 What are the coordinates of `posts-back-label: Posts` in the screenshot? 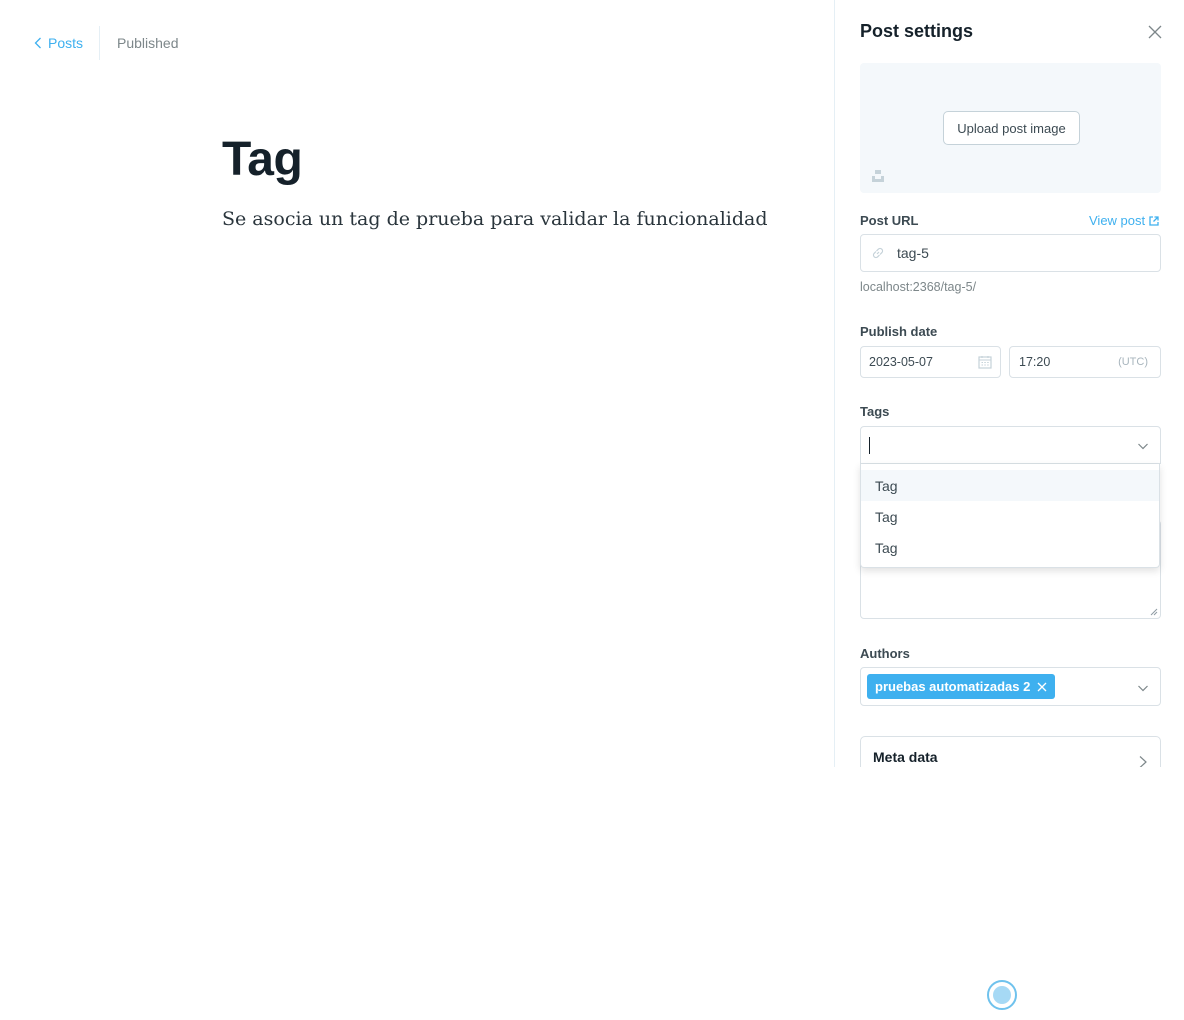 It's located at (66, 43).